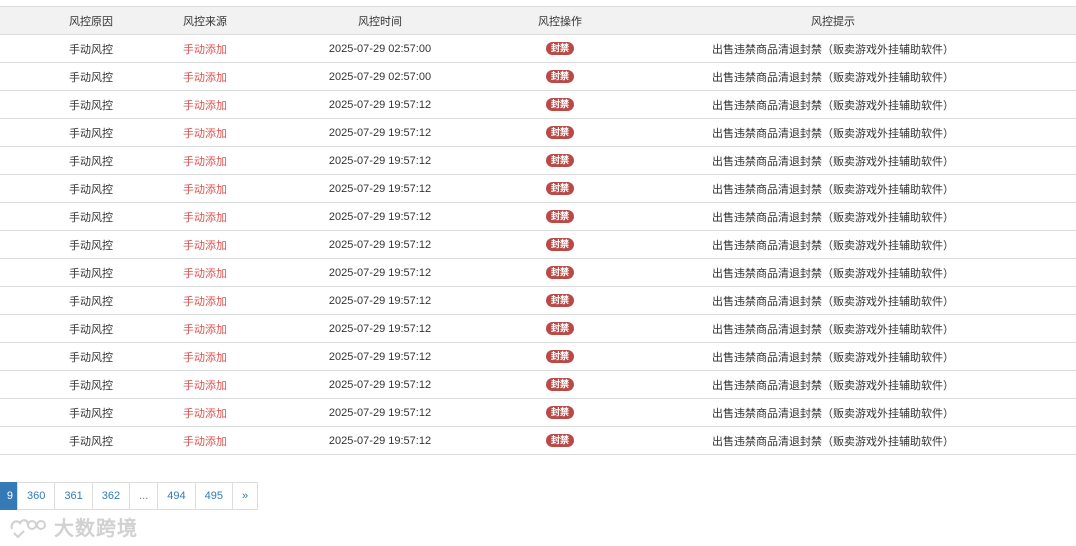  I want to click on watermark-text: 大数跨境, so click(96, 529).